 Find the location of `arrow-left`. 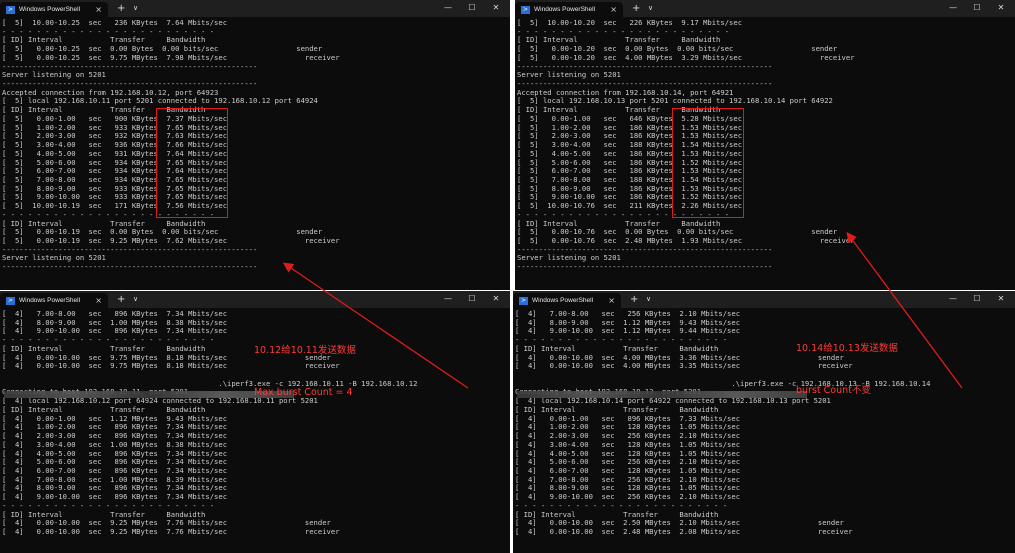

arrow-left is located at coordinates (375, 325).